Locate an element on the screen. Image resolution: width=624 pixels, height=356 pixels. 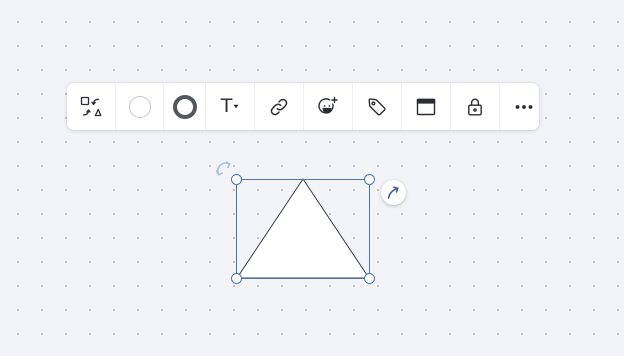
triangle-shape is located at coordinates (303, 228).